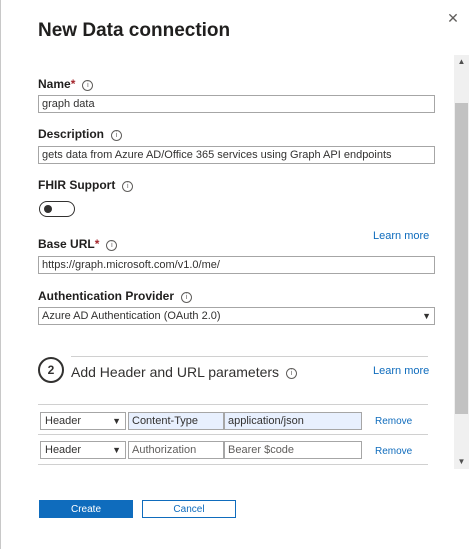 This screenshot has width=469, height=549. I want to click on base-url-input: https://graph.microsoft.com/v1.0/me/, so click(236, 265).